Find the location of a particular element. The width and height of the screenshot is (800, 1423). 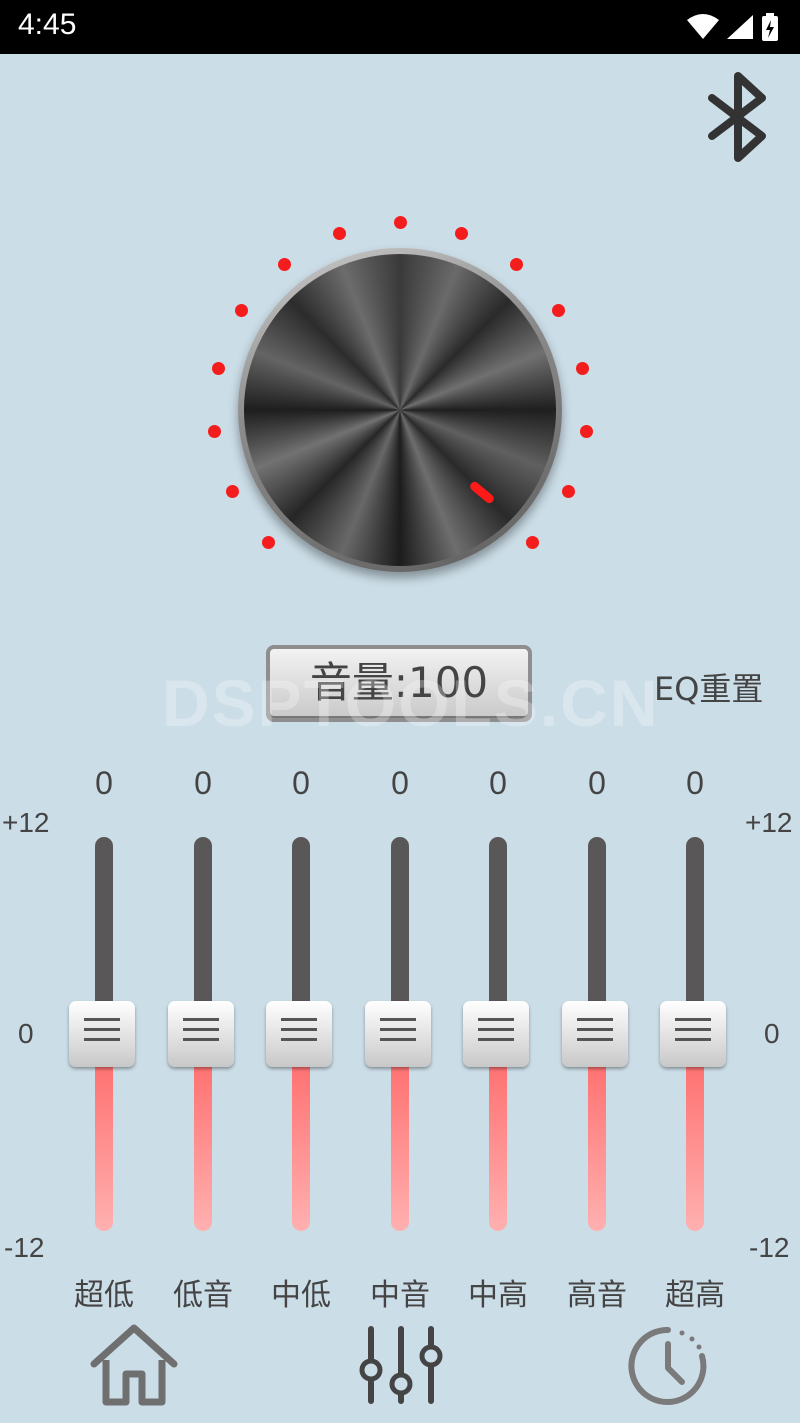

timer-icon is located at coordinates (667, 1365).